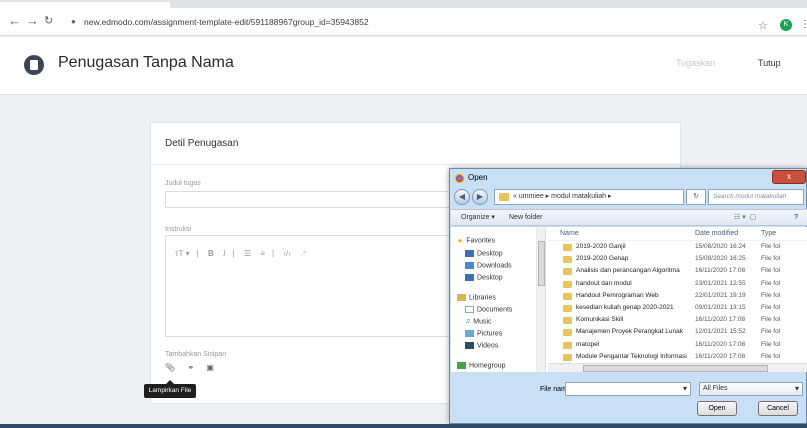 Image resolution: width=807 pixels, height=428 pixels. What do you see at coordinates (588, 344) in the screenshot?
I see `file-name: matopel` at bounding box center [588, 344].